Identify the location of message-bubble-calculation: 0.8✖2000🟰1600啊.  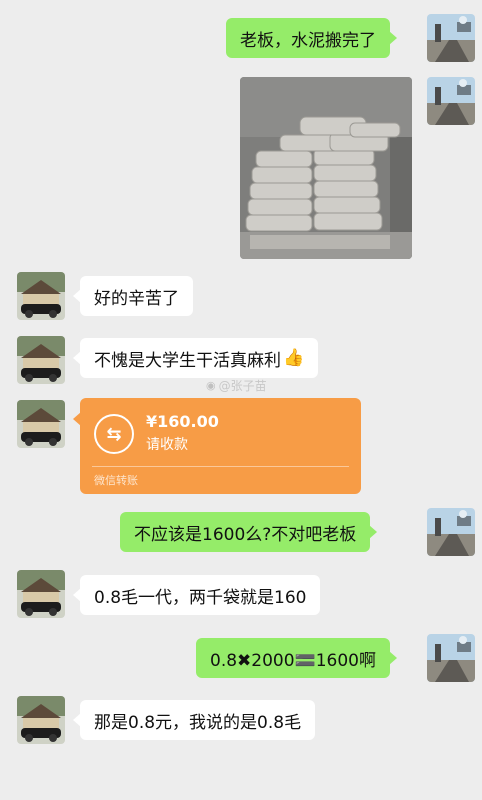
(296, 658).